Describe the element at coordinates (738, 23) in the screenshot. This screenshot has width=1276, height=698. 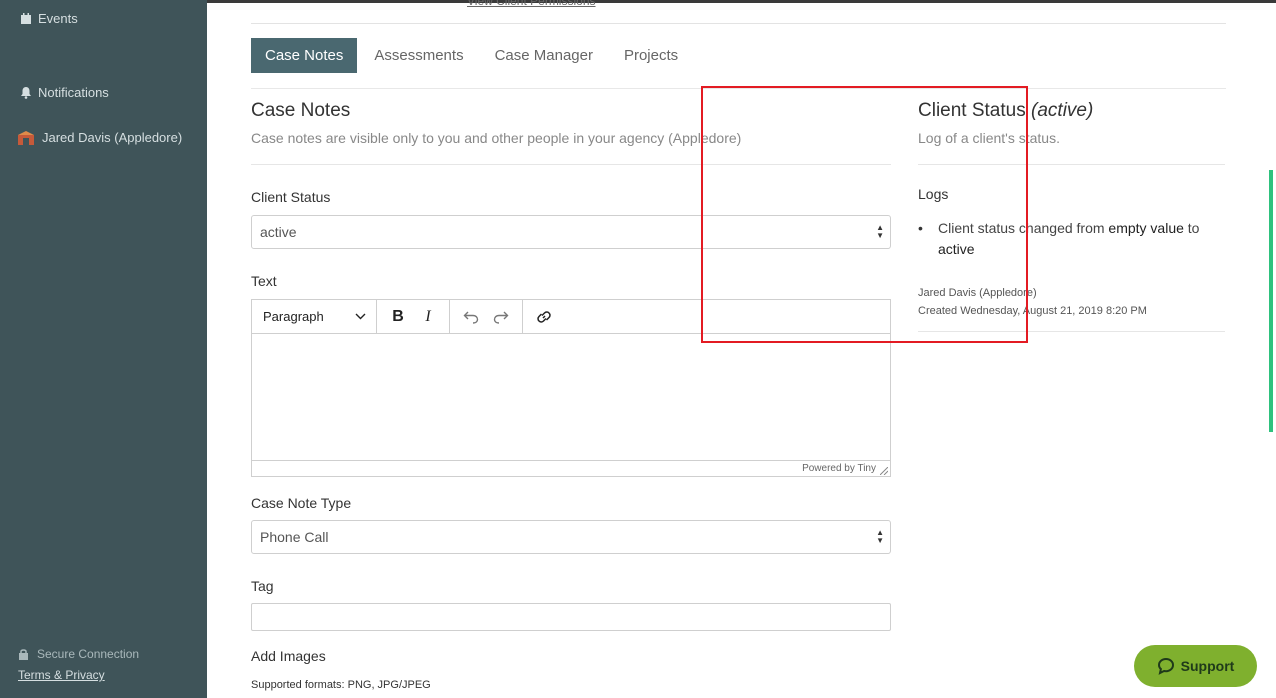
I see `divider` at that location.